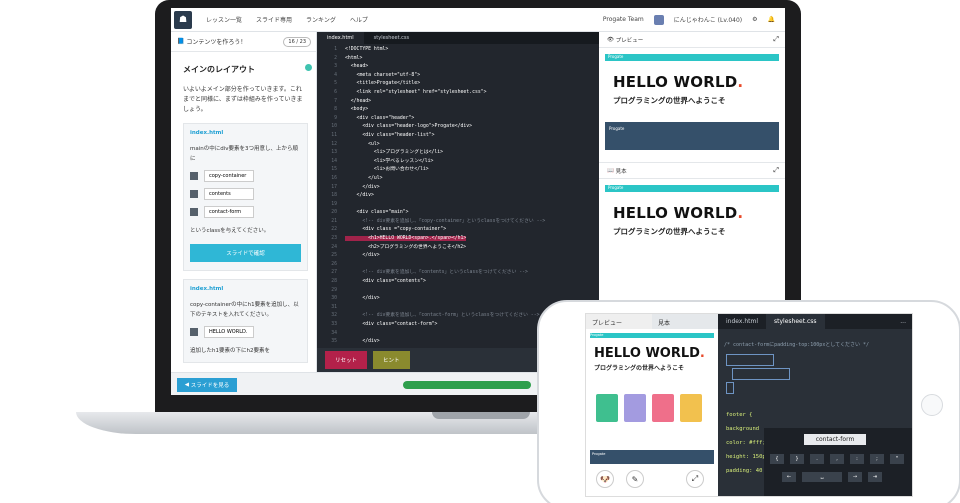 Image resolution: width=960 pixels, height=503 pixels. What do you see at coordinates (458, 196) in the screenshot?
I see `code-line: 18 </div>` at bounding box center [458, 196].